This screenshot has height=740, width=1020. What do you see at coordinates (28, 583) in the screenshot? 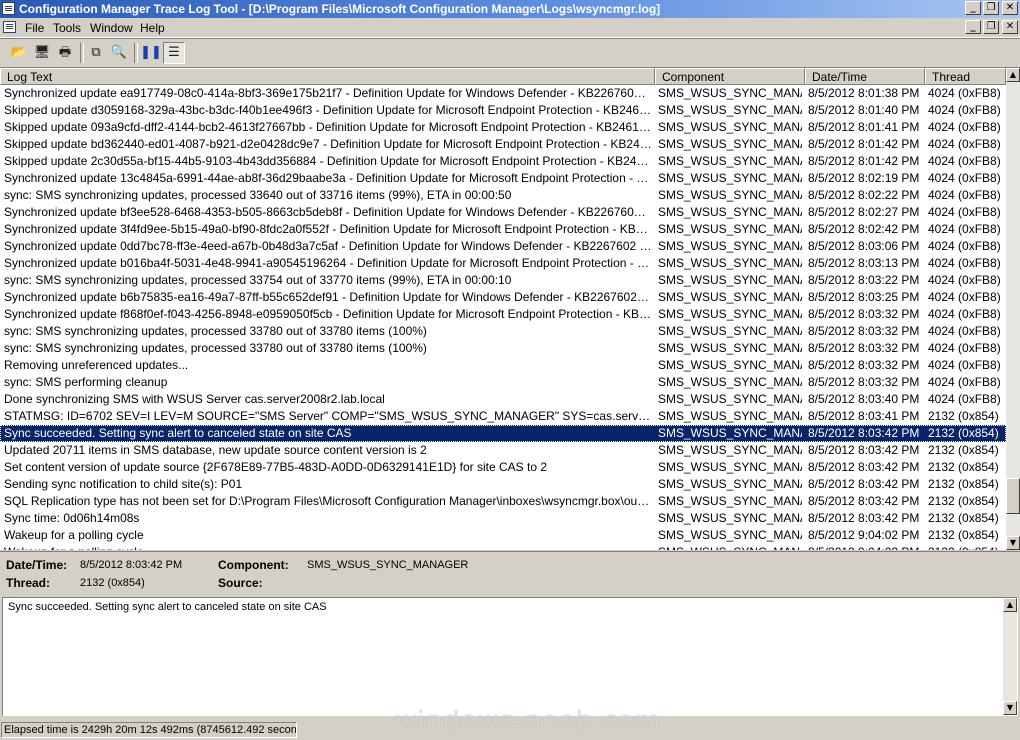
I see `thread-label: Thread:` at bounding box center [28, 583].